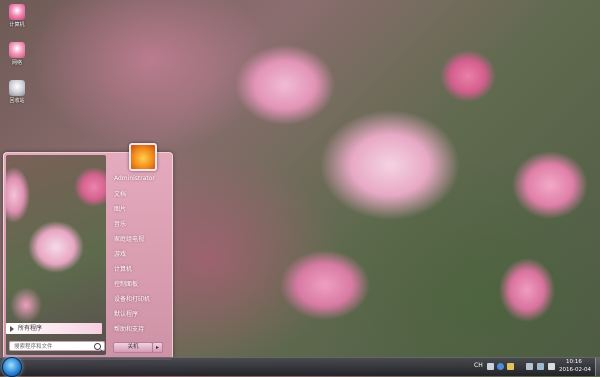  I want to click on taskbar: CH 10:16 2016-02-04, so click(300, 367).